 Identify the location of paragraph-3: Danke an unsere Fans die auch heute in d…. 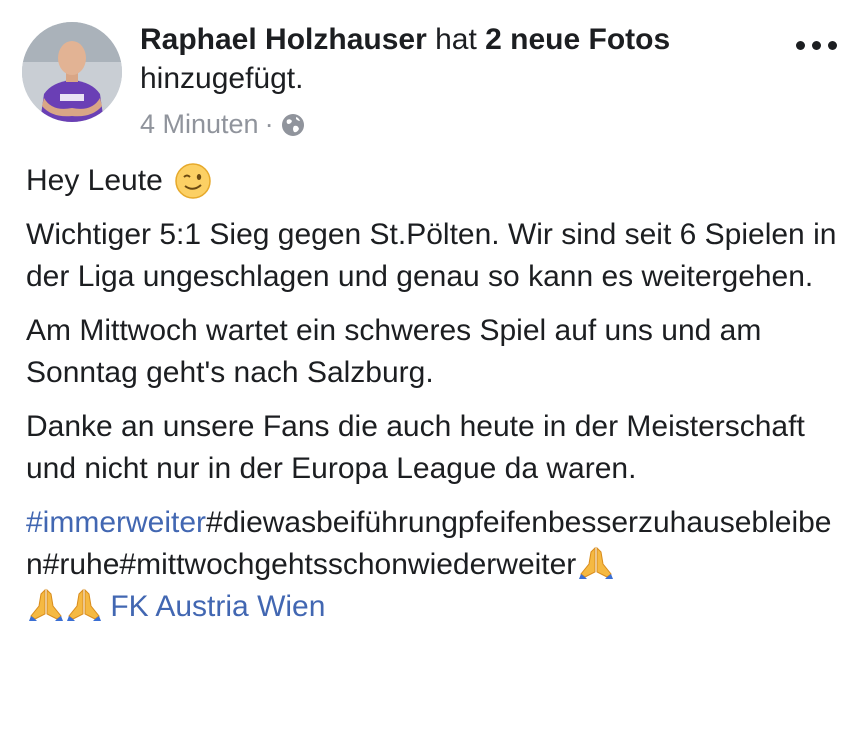
(415, 447).